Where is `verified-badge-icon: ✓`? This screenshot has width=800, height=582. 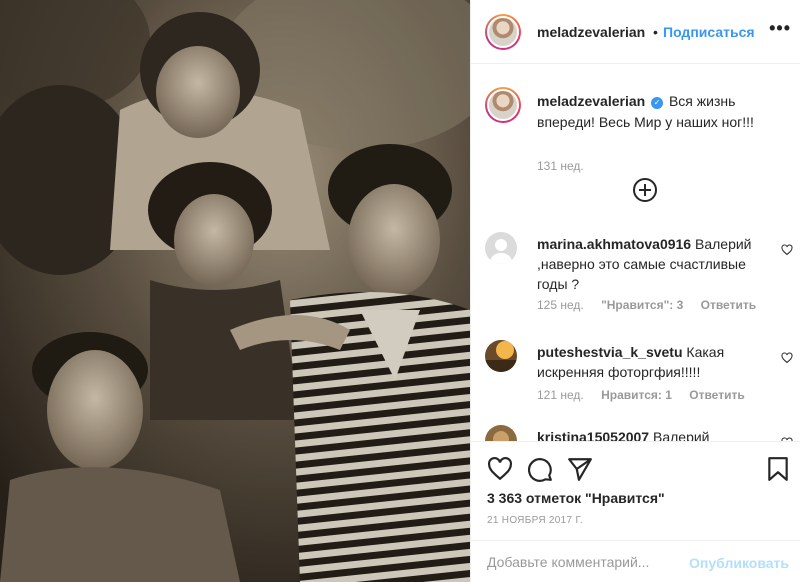 verified-badge-icon: ✓ is located at coordinates (657, 103).